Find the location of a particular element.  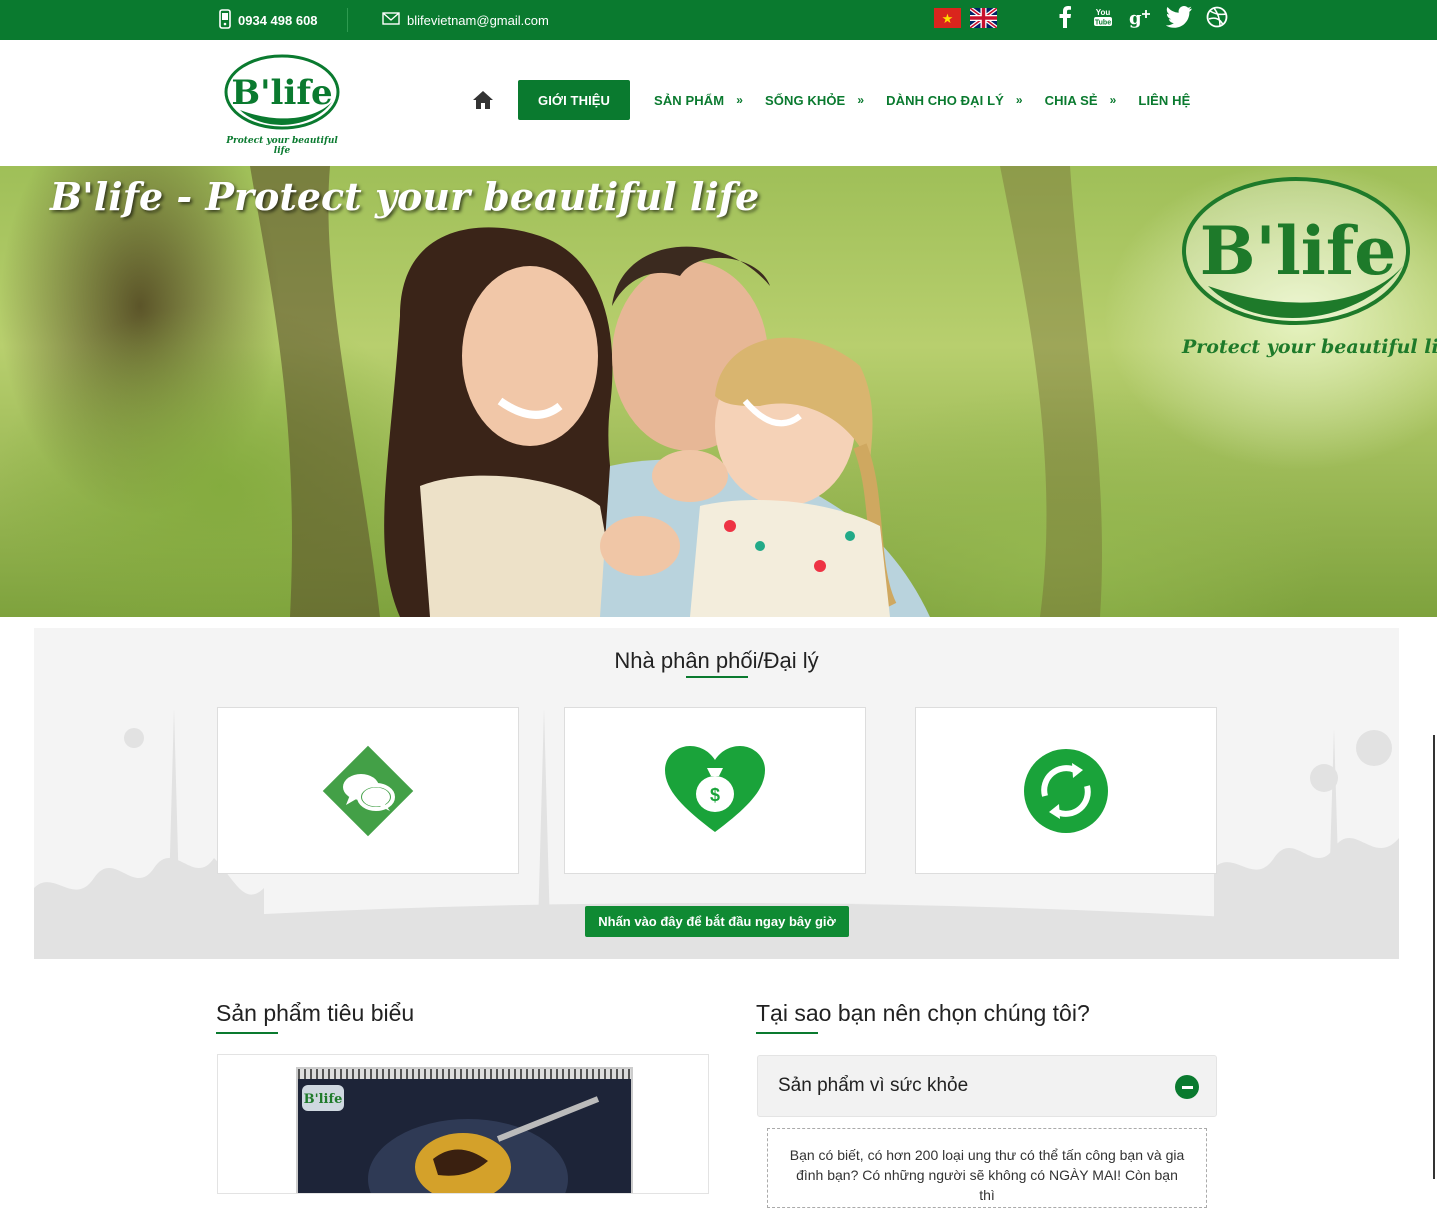

recycle-icon is located at coordinates (1066, 791).